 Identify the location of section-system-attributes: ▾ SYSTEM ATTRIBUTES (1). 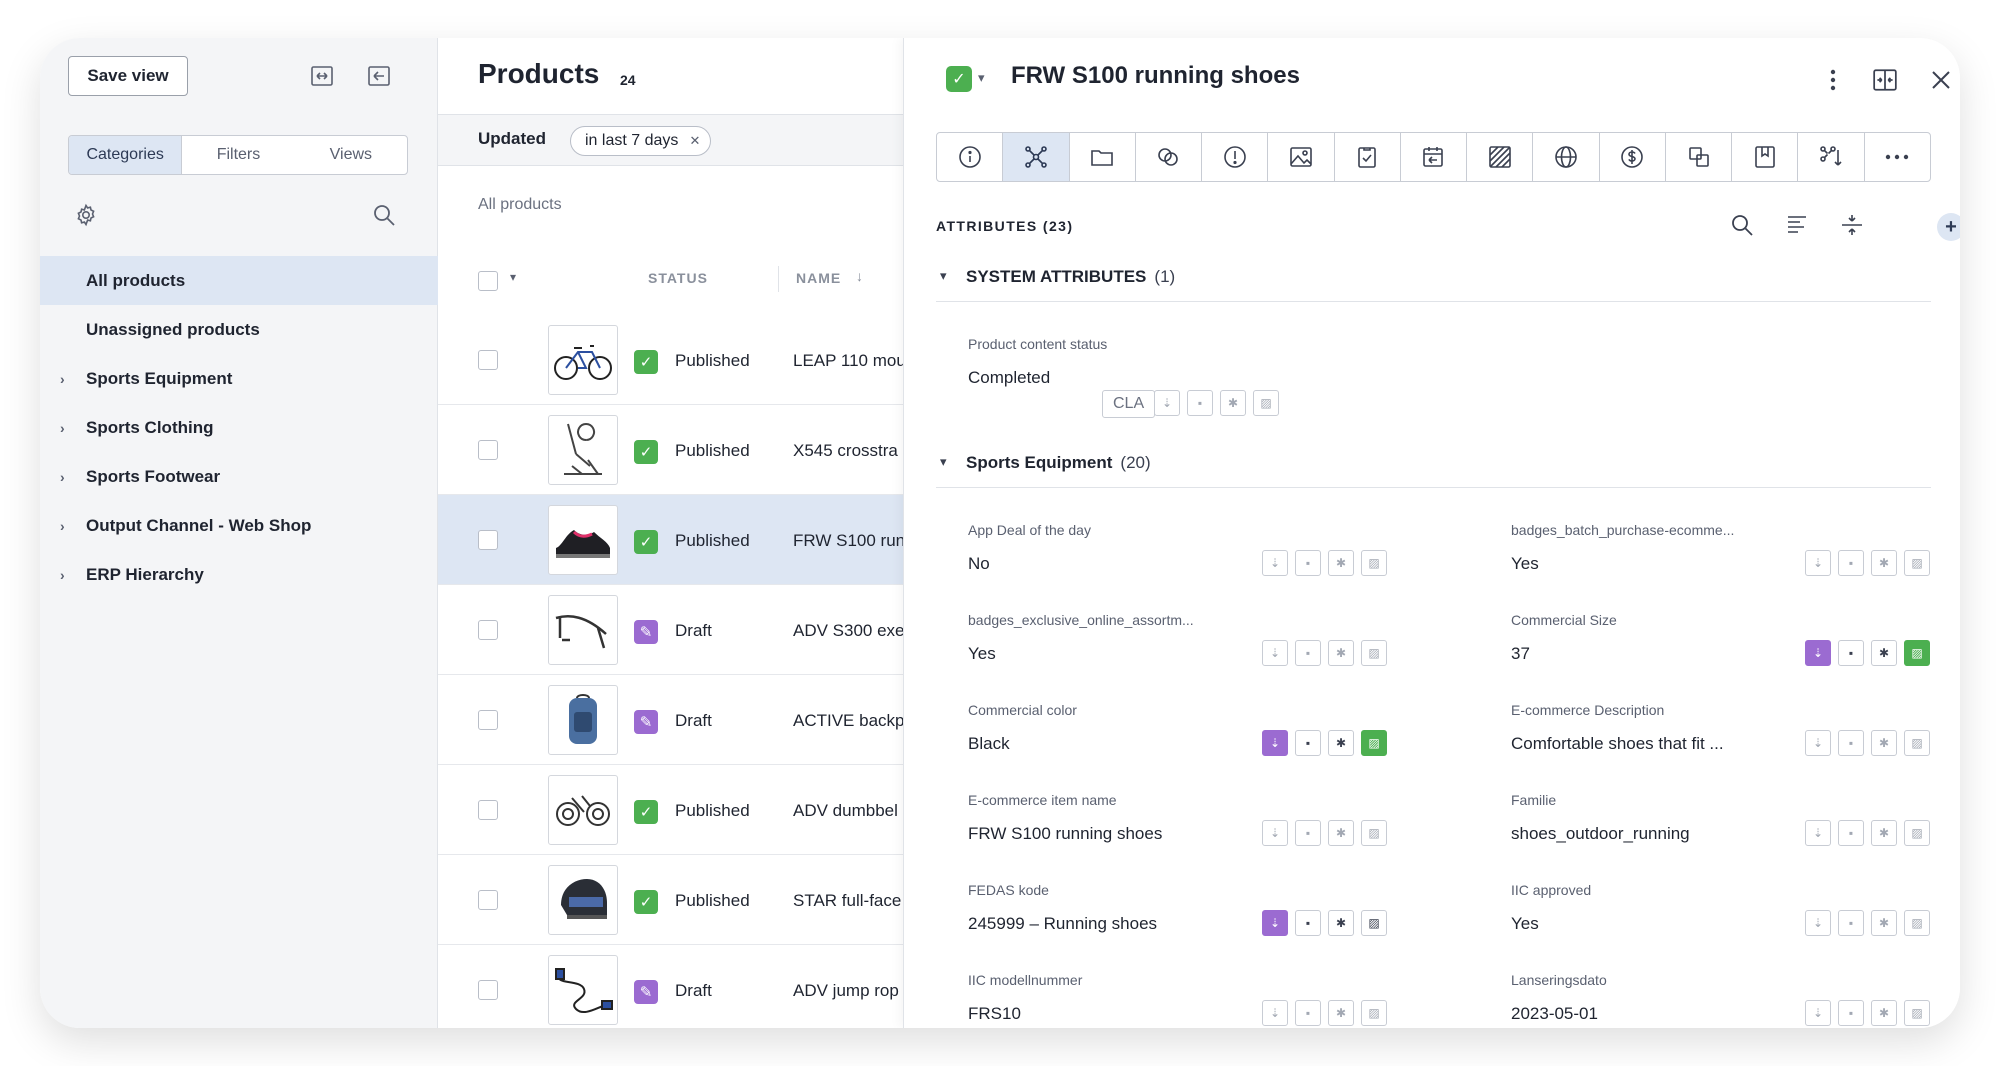
(1433, 280).